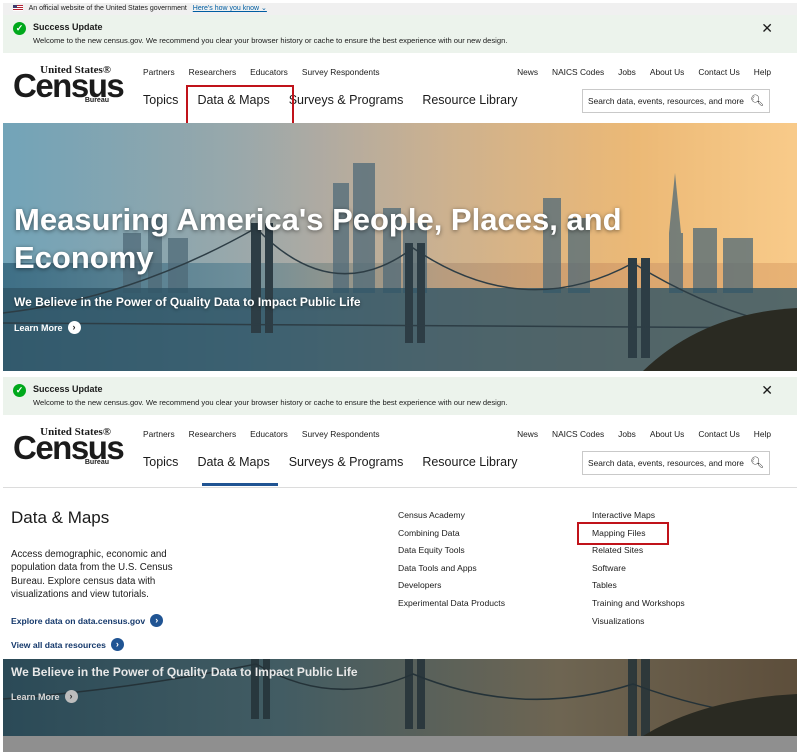 The width and height of the screenshot is (800, 755). What do you see at coordinates (638, 589) in the screenshot?
I see `menu-item-tables: Tables` at bounding box center [638, 589].